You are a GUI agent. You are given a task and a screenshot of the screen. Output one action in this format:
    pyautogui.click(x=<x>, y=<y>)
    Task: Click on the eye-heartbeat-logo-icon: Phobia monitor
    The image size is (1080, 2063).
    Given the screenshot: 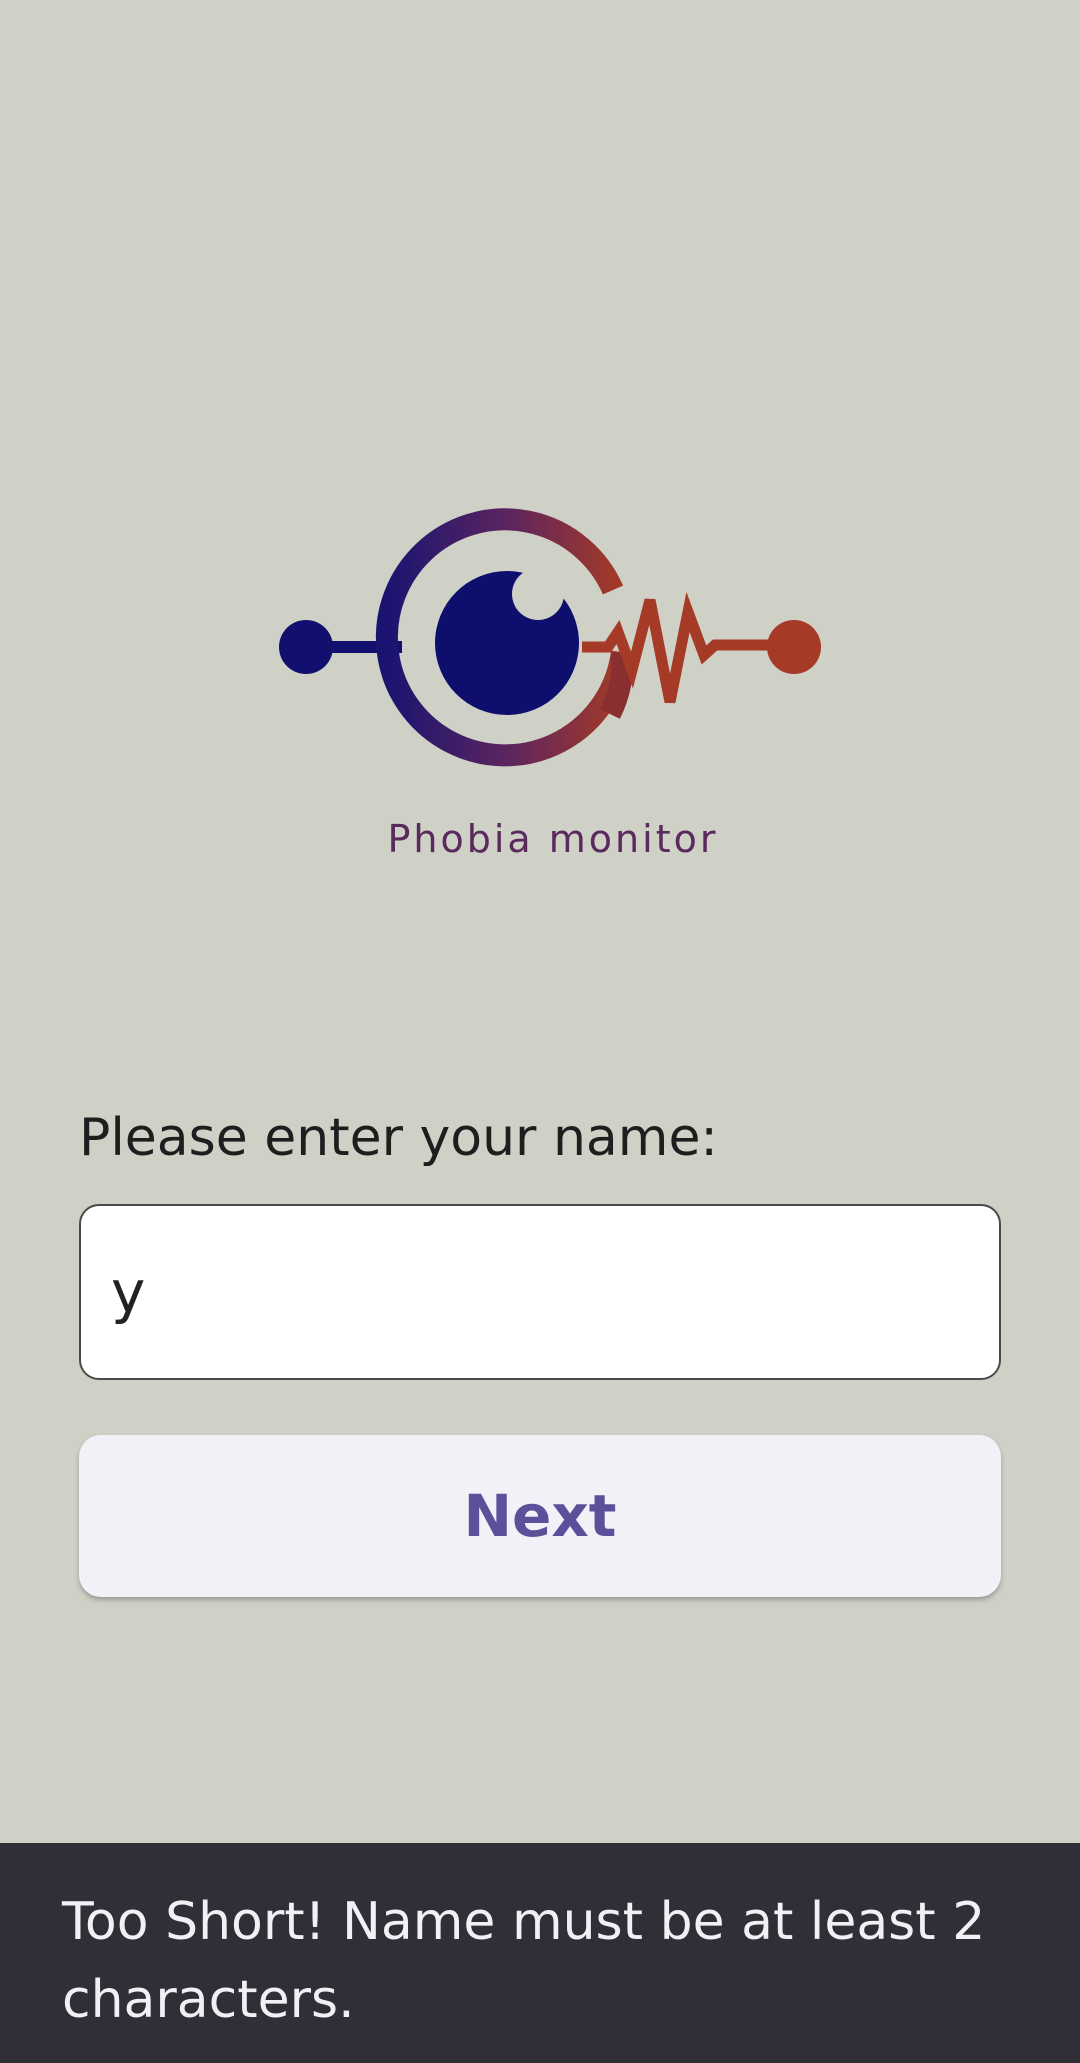 What is the action you would take?
    pyautogui.click(x=550, y=684)
    